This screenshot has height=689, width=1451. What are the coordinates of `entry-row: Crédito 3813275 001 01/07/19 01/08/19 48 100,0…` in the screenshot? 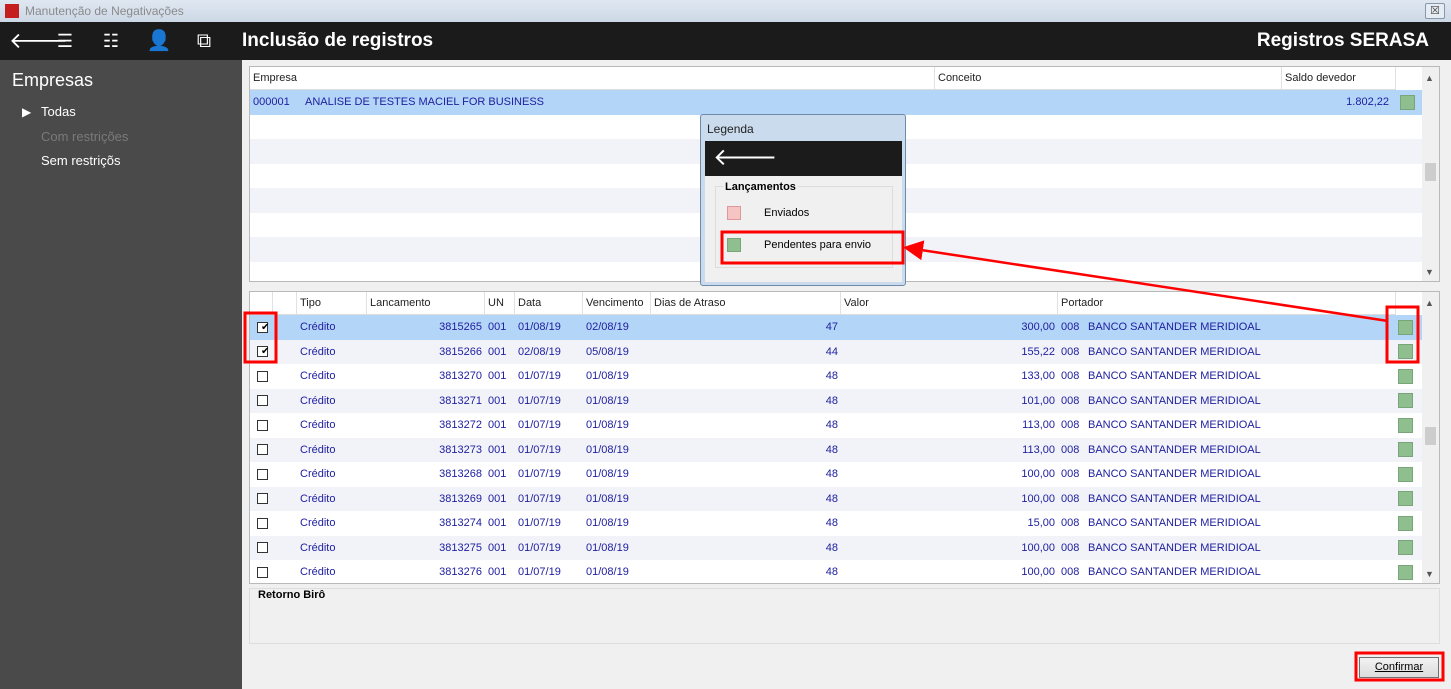 It's located at (836, 547).